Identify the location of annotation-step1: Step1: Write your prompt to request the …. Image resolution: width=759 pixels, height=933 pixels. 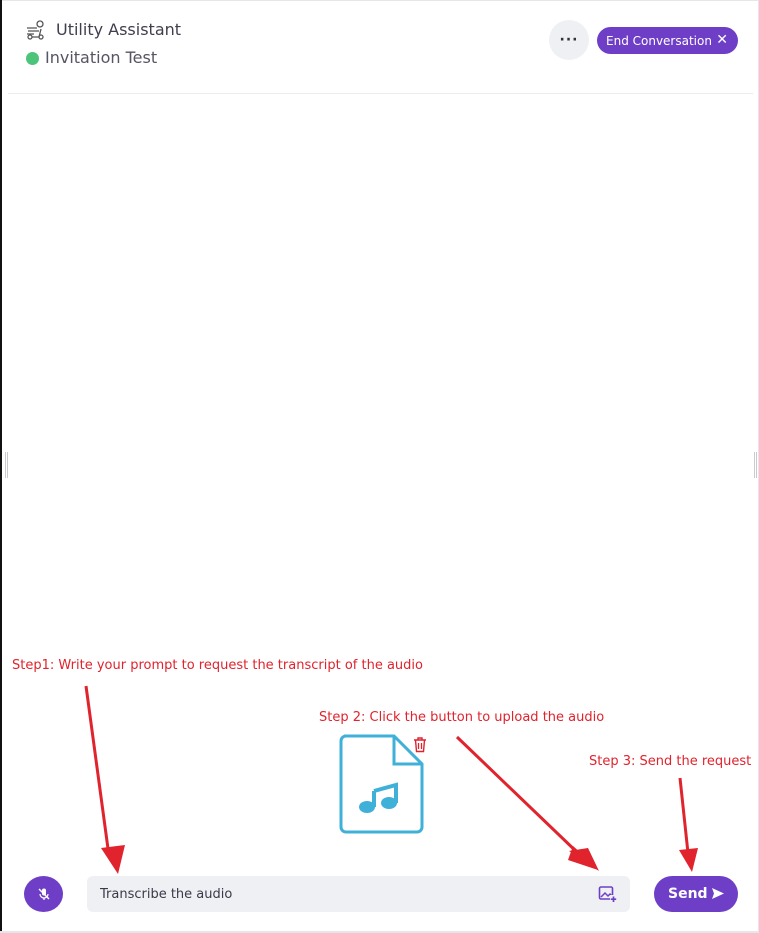
(217, 665).